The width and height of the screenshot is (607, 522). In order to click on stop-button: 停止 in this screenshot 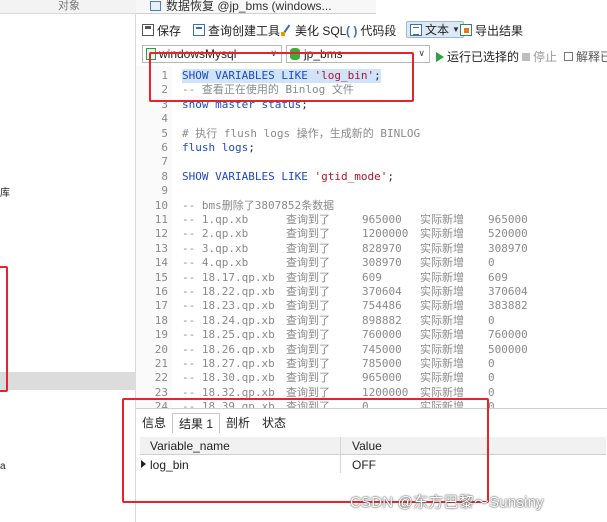, I will do `click(539, 56)`.